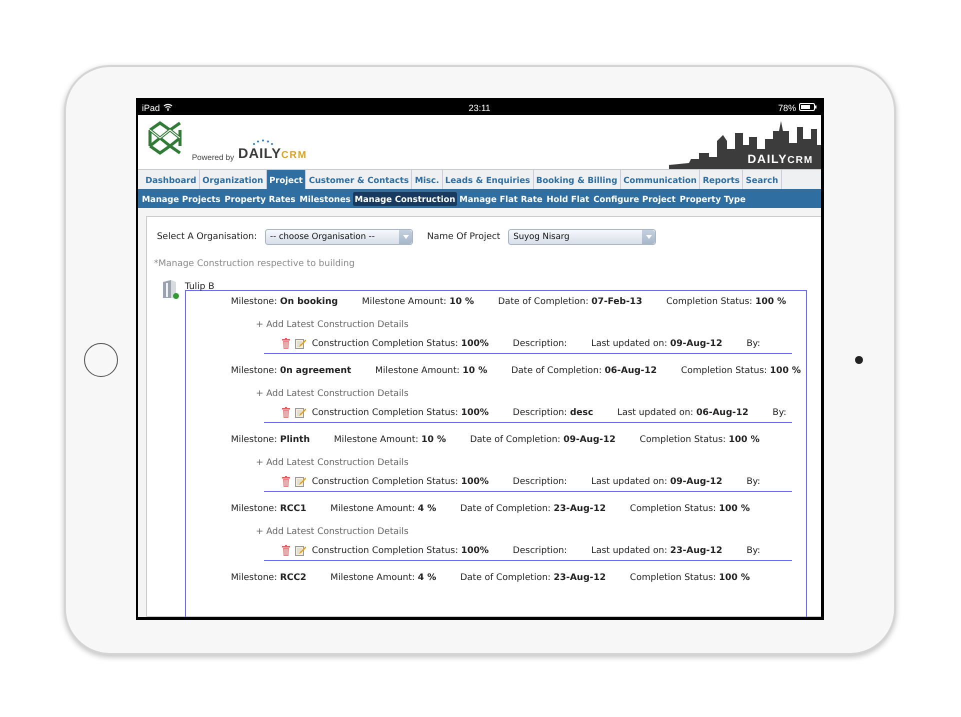 The height and width of the screenshot is (717, 961). What do you see at coordinates (233, 179) in the screenshot?
I see `nav-tab: Organization` at bounding box center [233, 179].